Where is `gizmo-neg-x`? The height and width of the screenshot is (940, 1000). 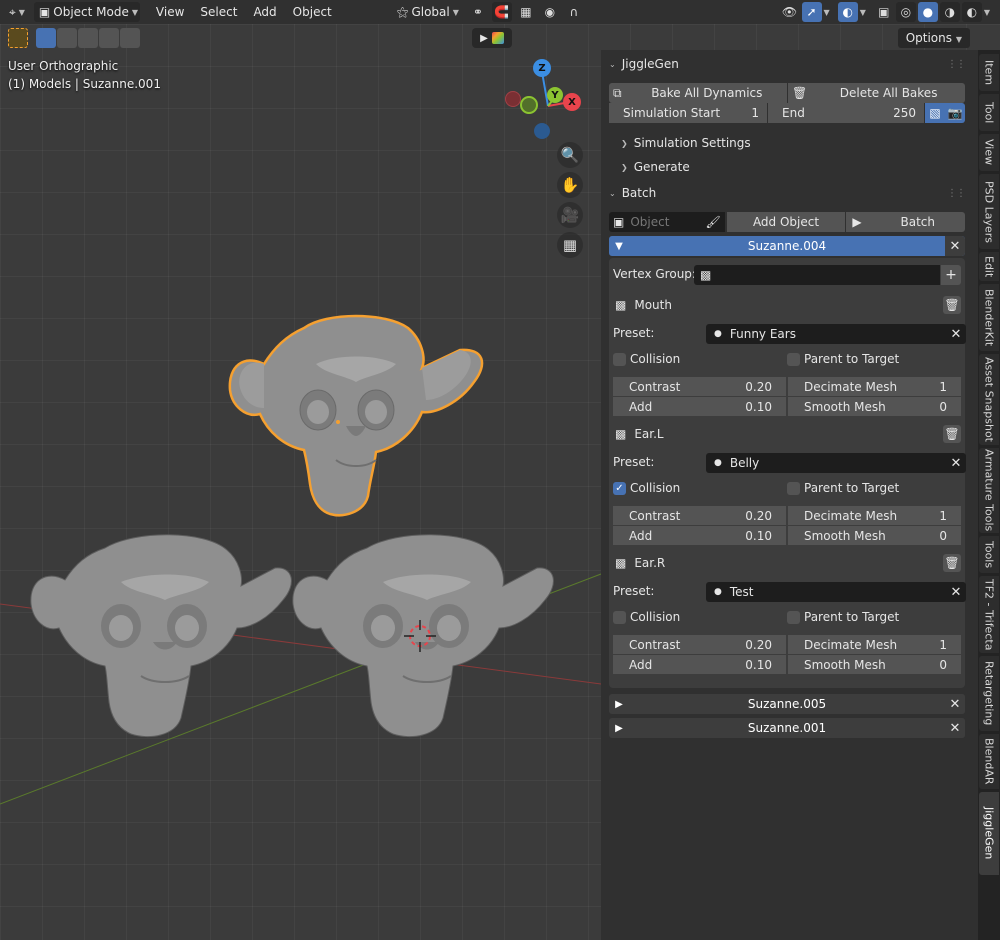
gizmo-neg-x is located at coordinates (513, 99).